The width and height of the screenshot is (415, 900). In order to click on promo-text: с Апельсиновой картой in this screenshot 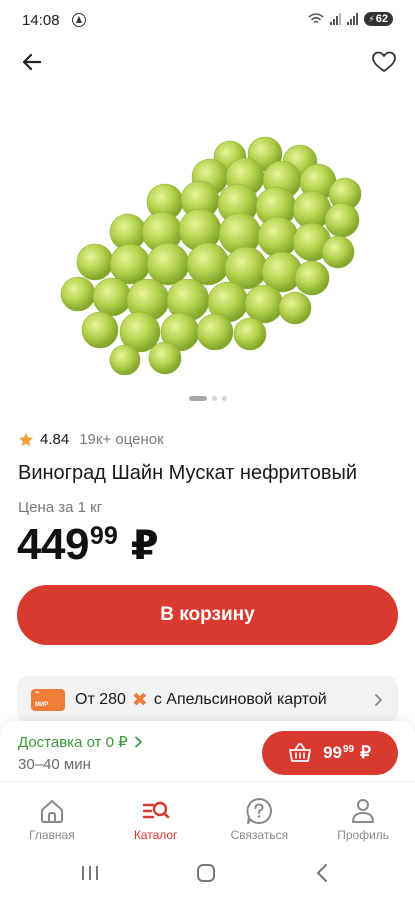, I will do `click(240, 699)`.